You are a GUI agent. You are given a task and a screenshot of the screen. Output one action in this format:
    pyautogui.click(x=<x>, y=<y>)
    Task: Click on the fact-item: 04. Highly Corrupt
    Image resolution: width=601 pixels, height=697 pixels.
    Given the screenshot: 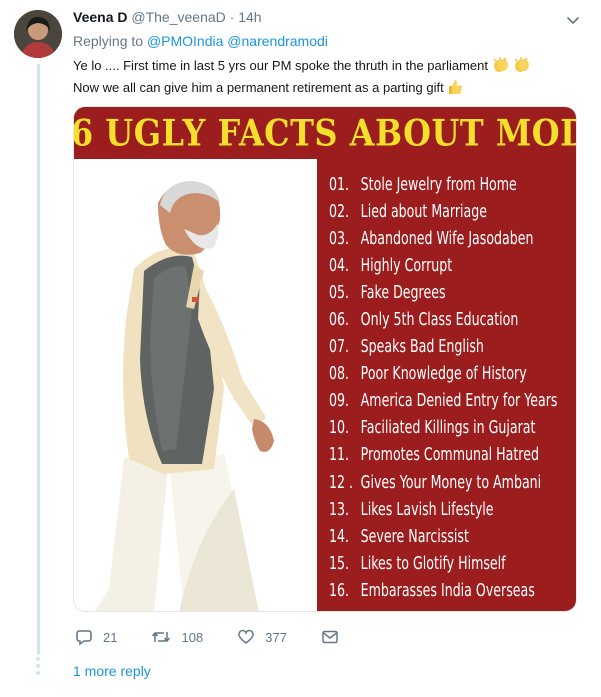 What is the action you would take?
    pyautogui.click(x=443, y=265)
    